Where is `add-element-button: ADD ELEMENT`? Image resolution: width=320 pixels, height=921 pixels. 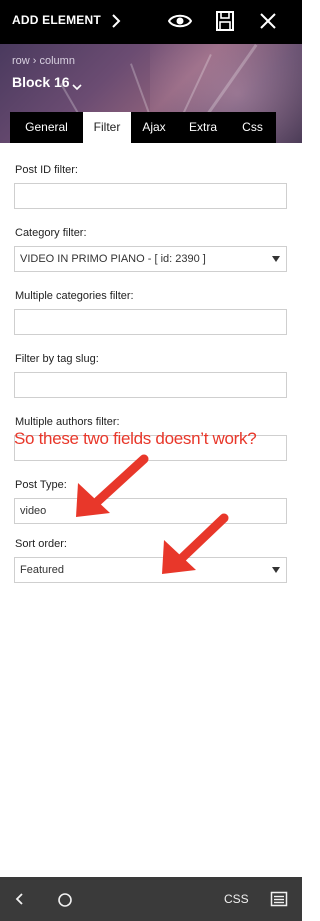
add-element-button: ADD ELEMENT is located at coordinates (56, 20).